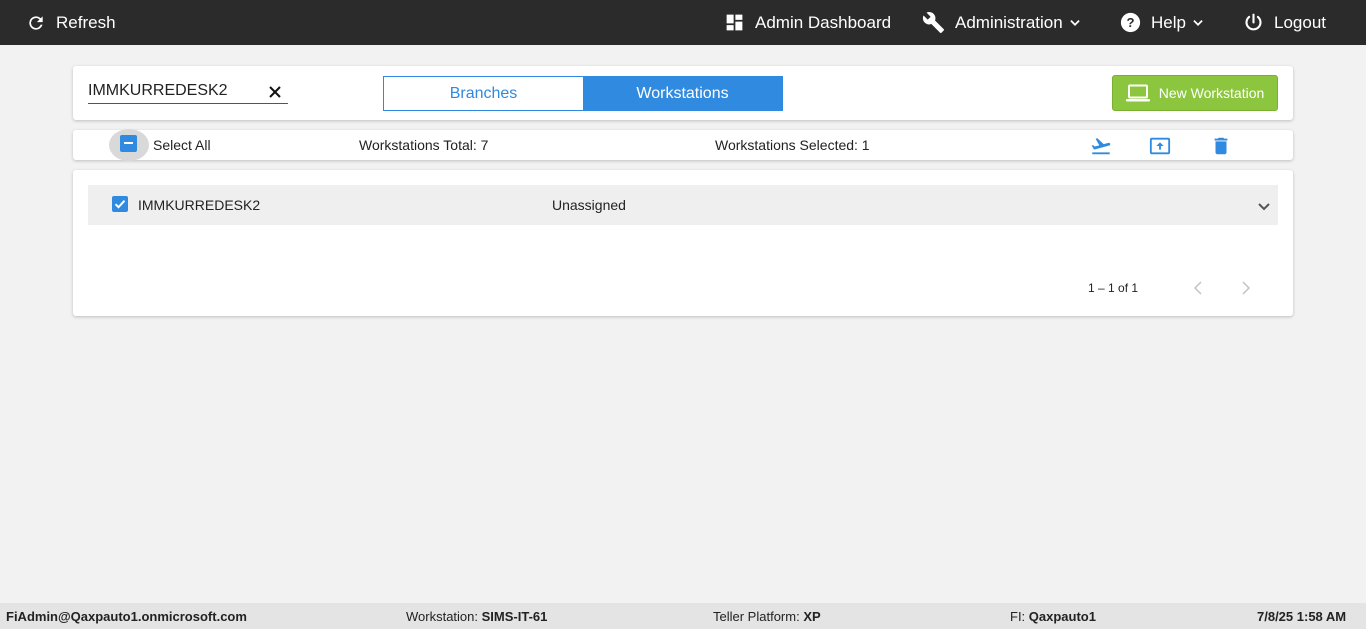 The image size is (1366, 629). What do you see at coordinates (1302, 616) in the screenshot?
I see `footer-datetime: 7/8/25 1:58 AM` at bounding box center [1302, 616].